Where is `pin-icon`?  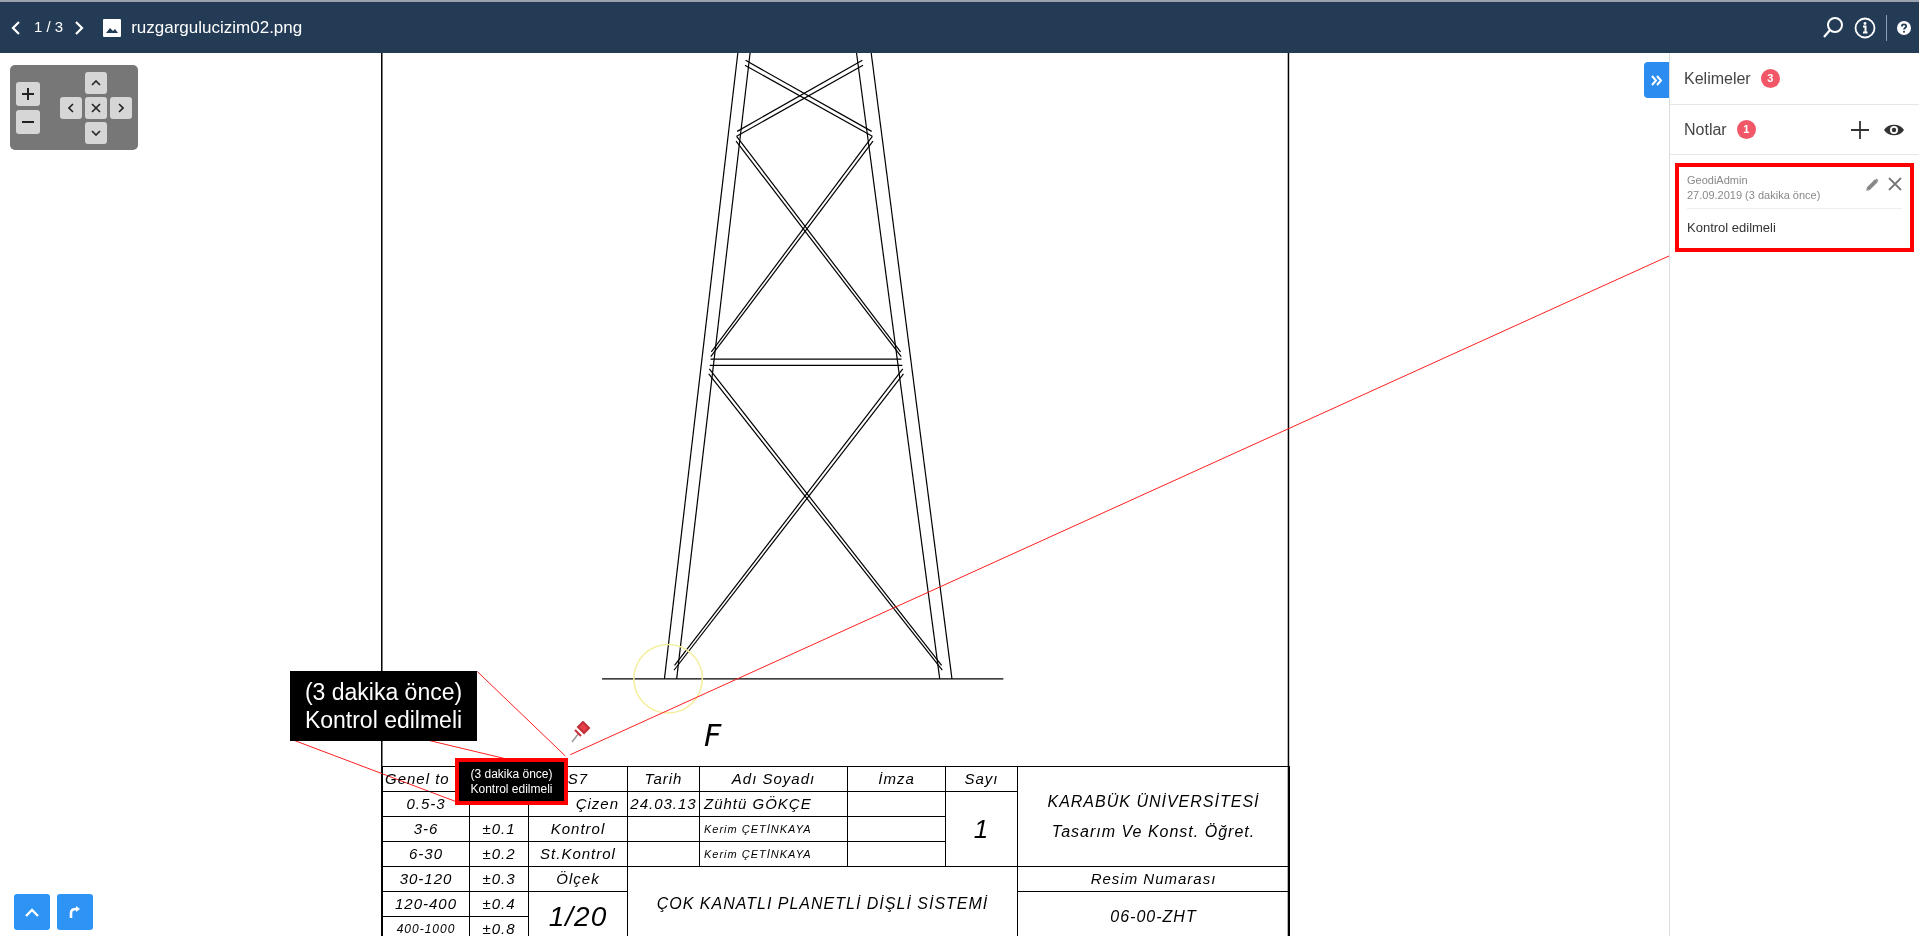 pin-icon is located at coordinates (580, 732).